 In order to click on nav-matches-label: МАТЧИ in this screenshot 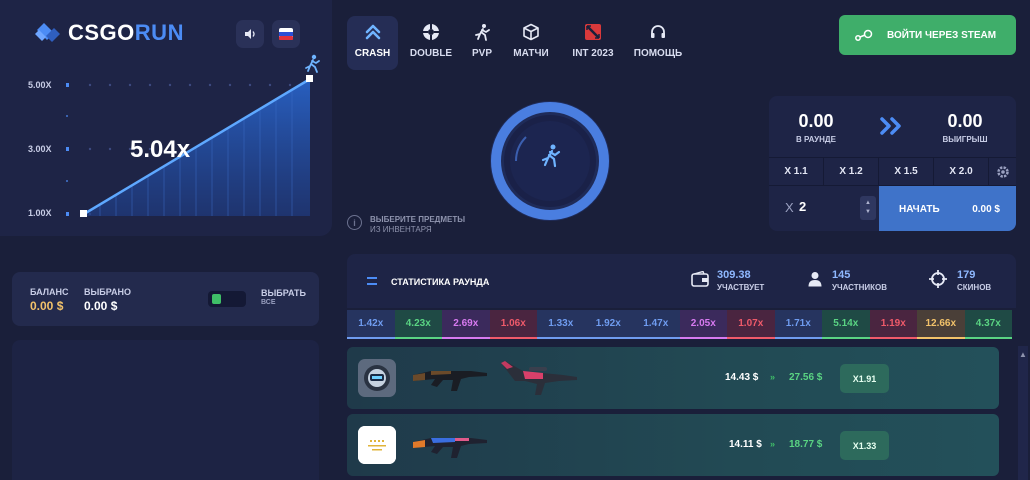, I will do `click(531, 53)`.